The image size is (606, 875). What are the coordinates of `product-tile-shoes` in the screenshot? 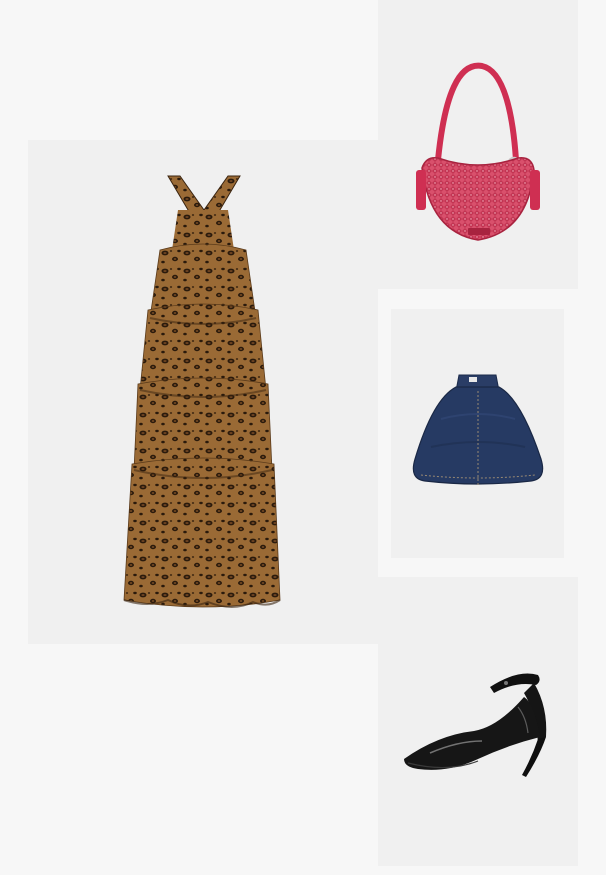 It's located at (478, 721).